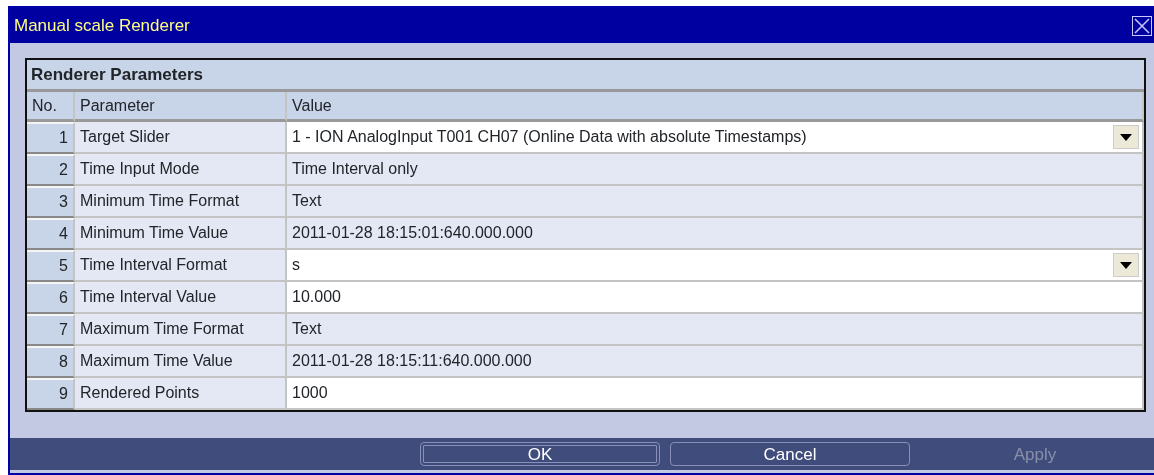 This screenshot has height=475, width=1154. I want to click on parameter-cell: Minimum Time Format, so click(181, 202).